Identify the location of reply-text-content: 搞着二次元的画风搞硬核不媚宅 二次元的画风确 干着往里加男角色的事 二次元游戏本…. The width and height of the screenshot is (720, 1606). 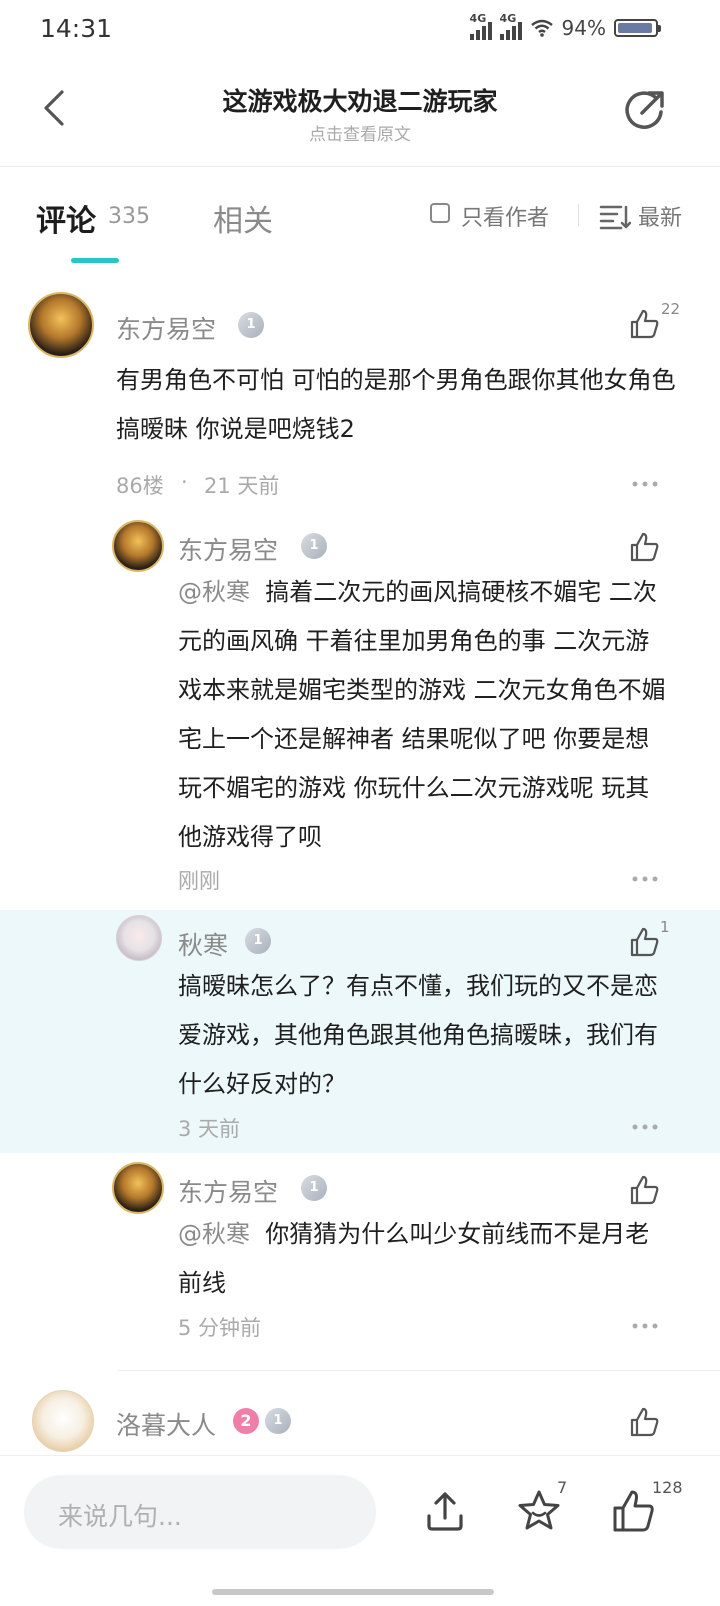
(422, 714).